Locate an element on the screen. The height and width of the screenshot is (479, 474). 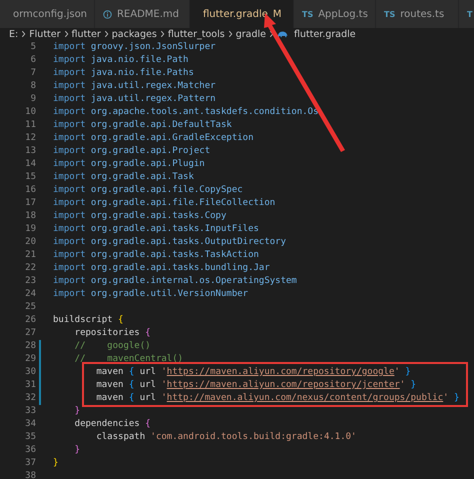
line-number: 33 is located at coordinates (30, 411).